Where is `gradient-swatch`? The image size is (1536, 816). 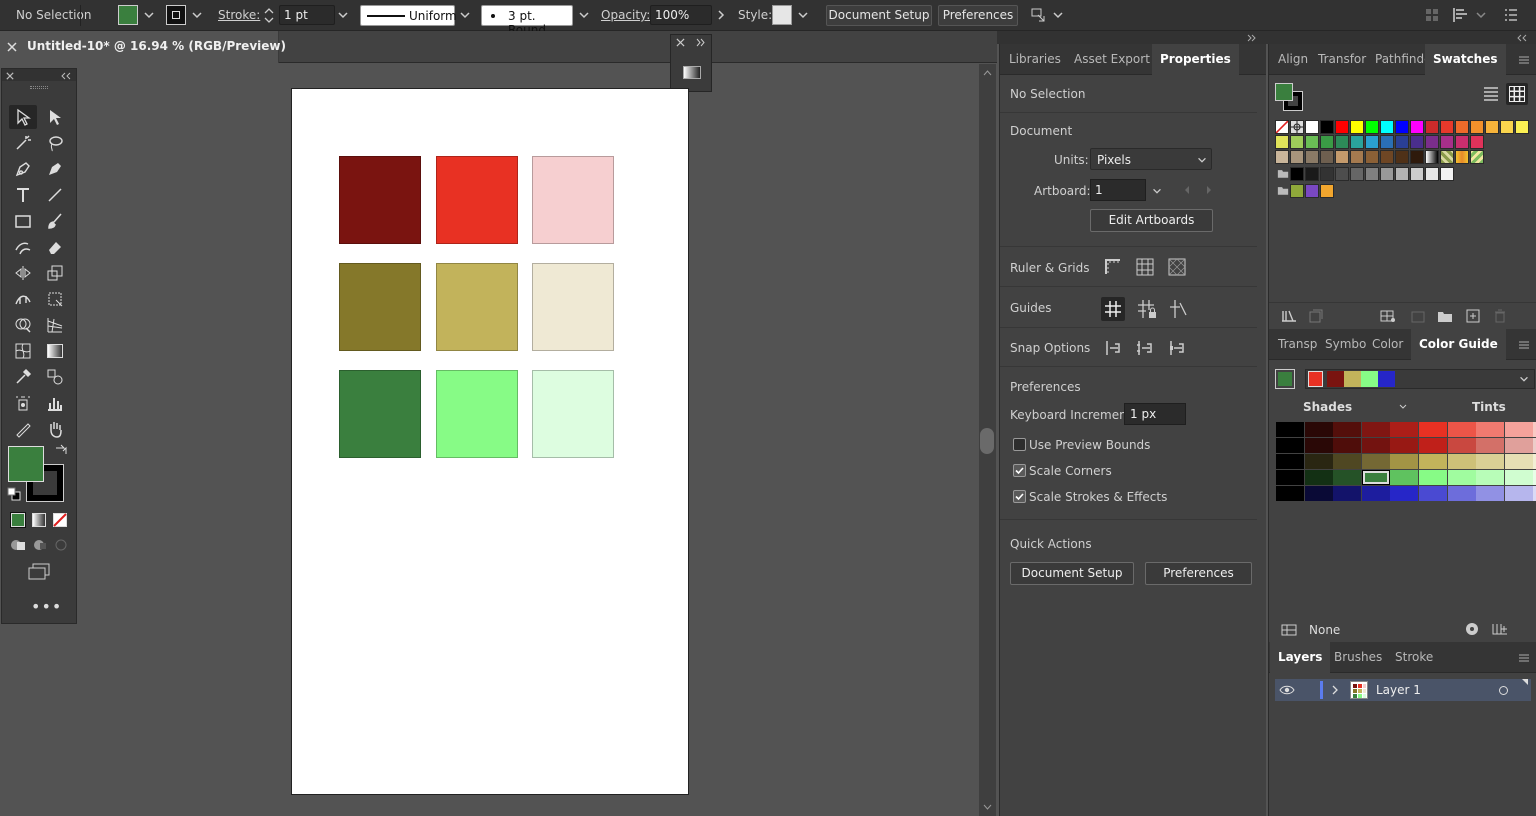
gradient-swatch is located at coordinates (1462, 157).